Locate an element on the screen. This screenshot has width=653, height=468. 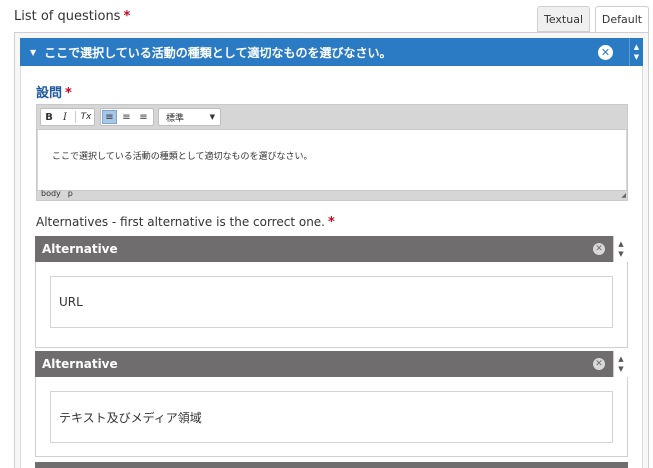
tab-textual-label: Textual is located at coordinates (563, 19).